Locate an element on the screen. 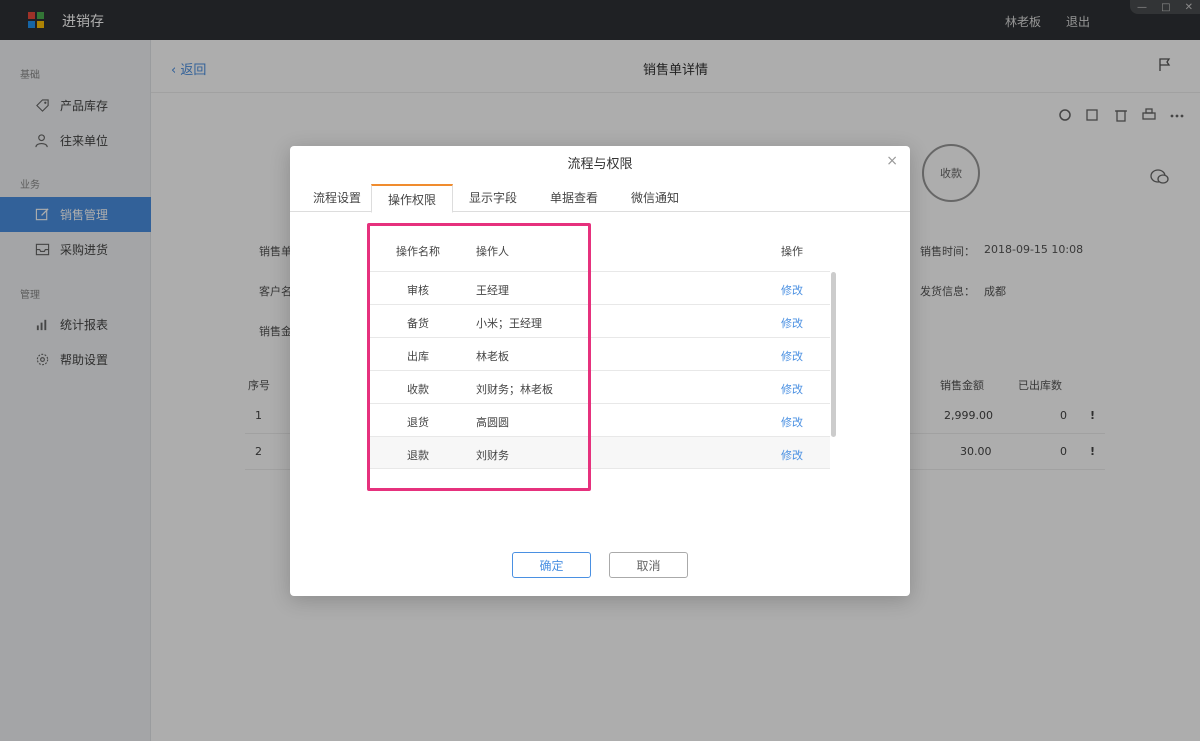 The image size is (1200, 741). tab-wechat-notify: 微信通知 is located at coordinates (655, 198).